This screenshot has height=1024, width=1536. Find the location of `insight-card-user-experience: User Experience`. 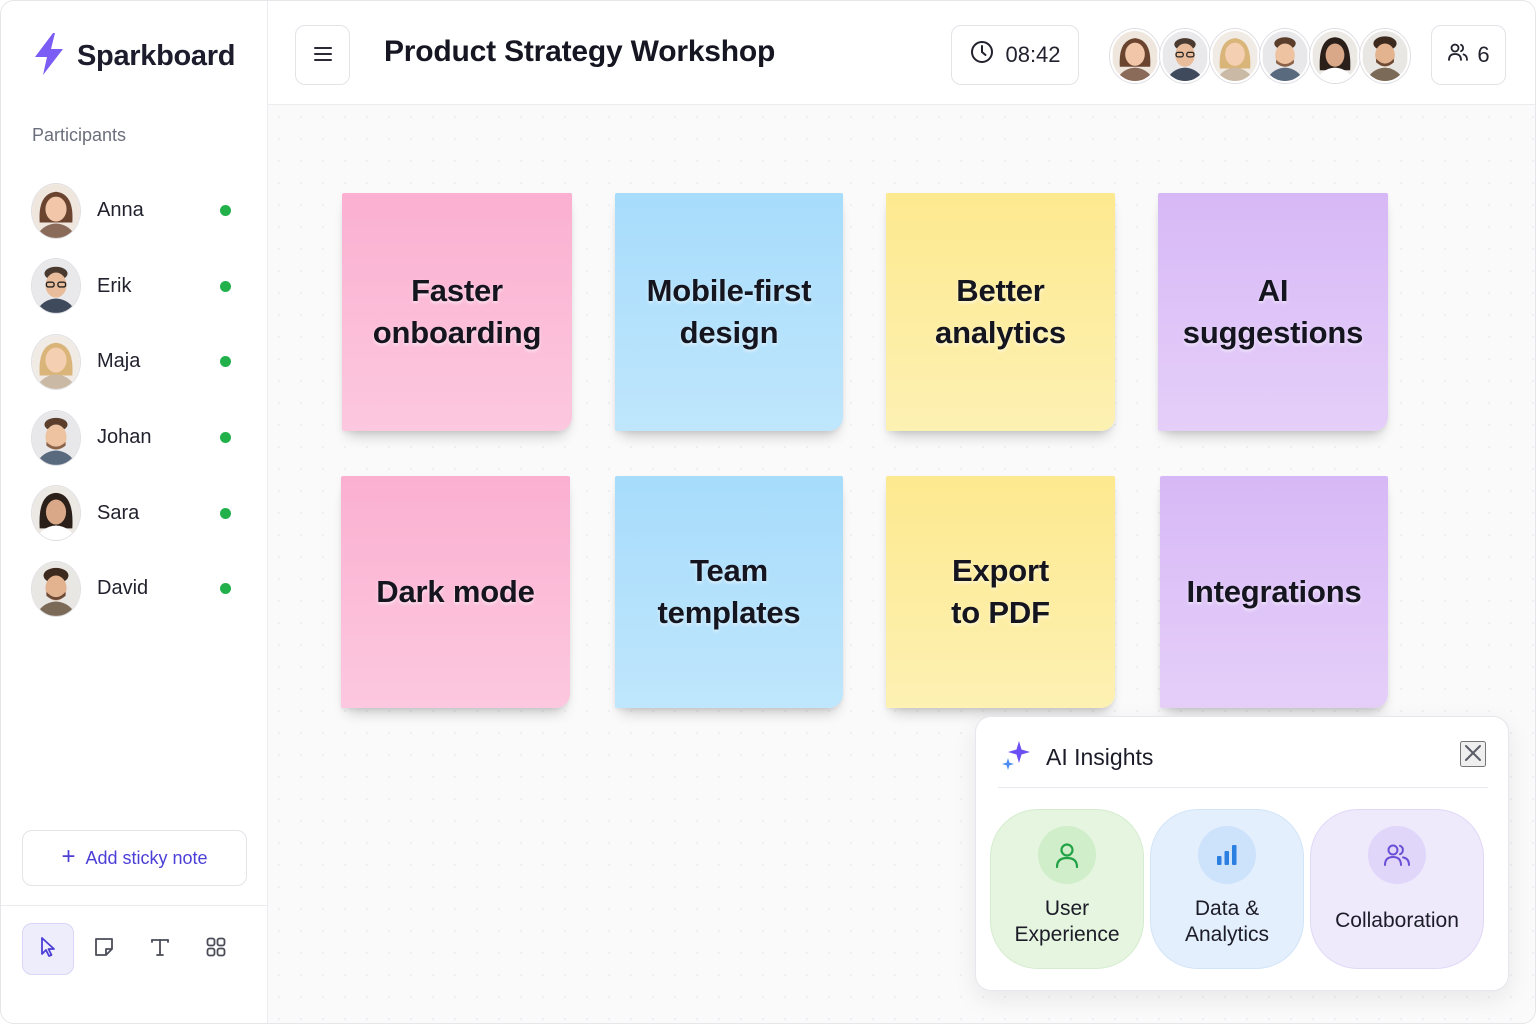

insight-card-user-experience: User Experience is located at coordinates (1067, 889).